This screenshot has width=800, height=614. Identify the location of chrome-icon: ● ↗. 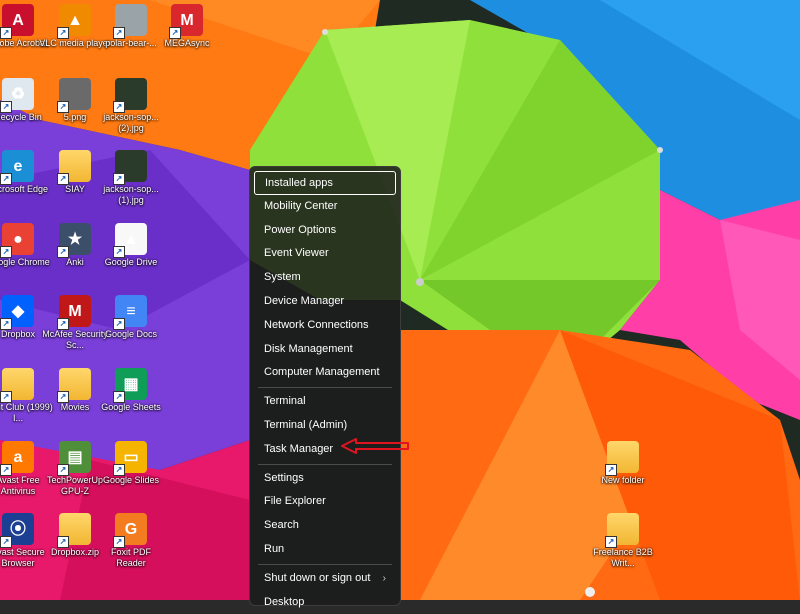
(17, 240).